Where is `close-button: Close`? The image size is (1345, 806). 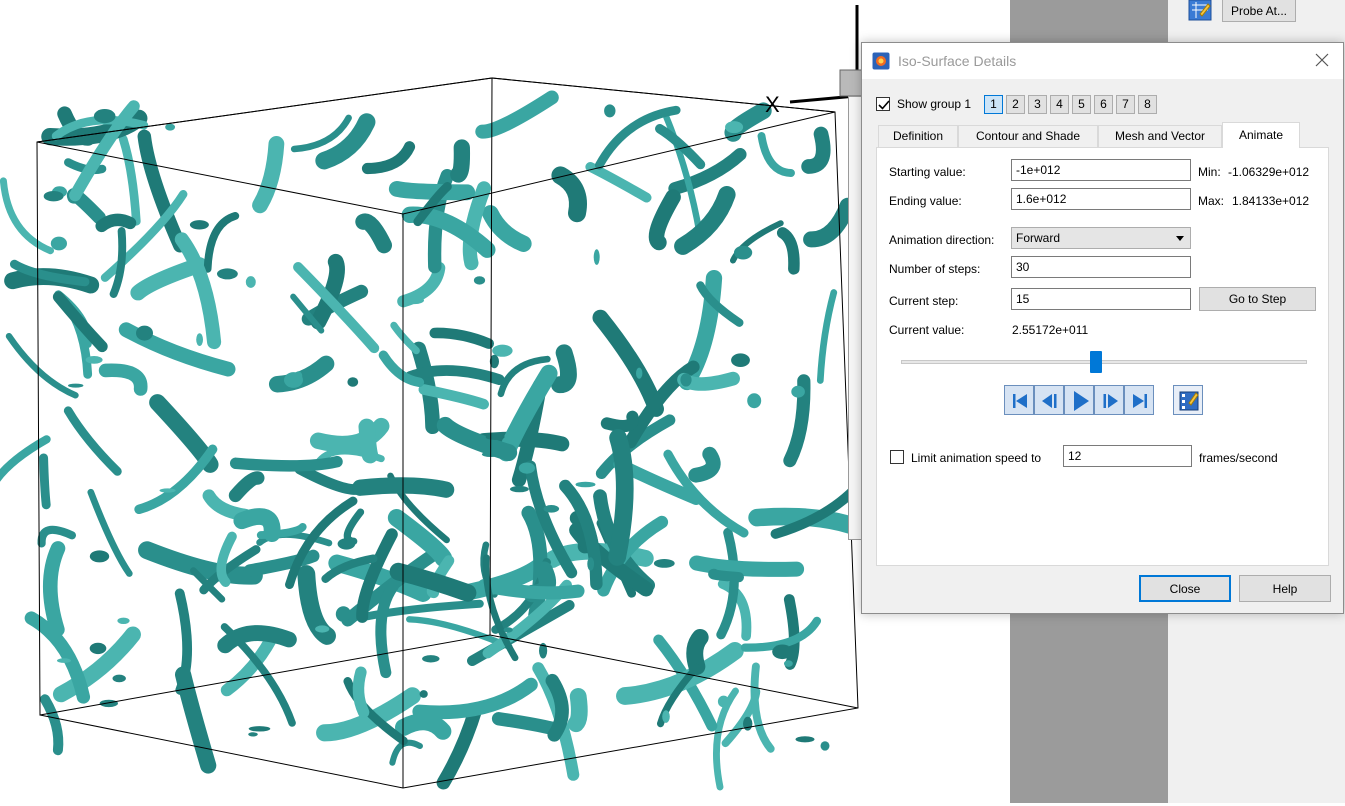 close-button: Close is located at coordinates (1185, 588).